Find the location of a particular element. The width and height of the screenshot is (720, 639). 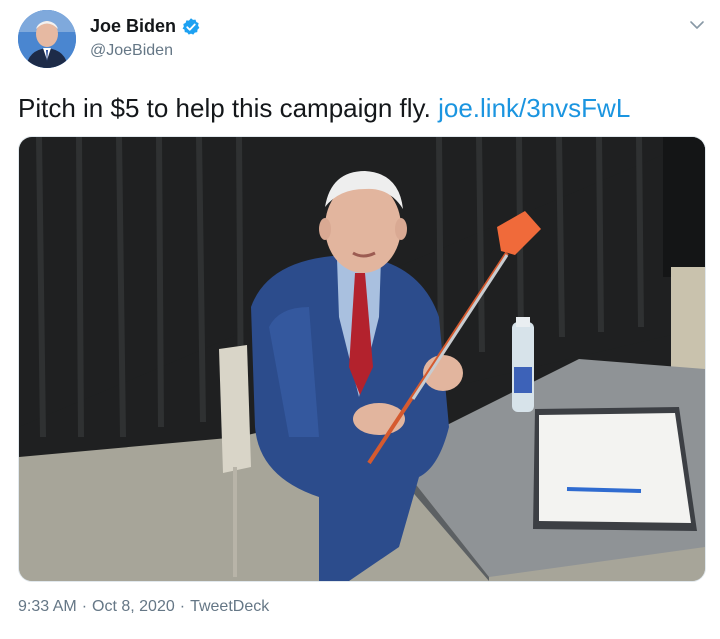

tweet-date: Oct 8, 2020 is located at coordinates (133, 607).